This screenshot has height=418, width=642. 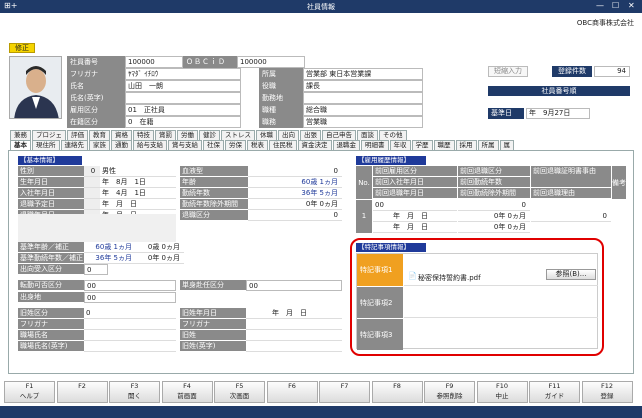 What do you see at coordinates (96, 269) in the screenshot?
I see `transfer-accept-field: 0` at bounding box center [96, 269].